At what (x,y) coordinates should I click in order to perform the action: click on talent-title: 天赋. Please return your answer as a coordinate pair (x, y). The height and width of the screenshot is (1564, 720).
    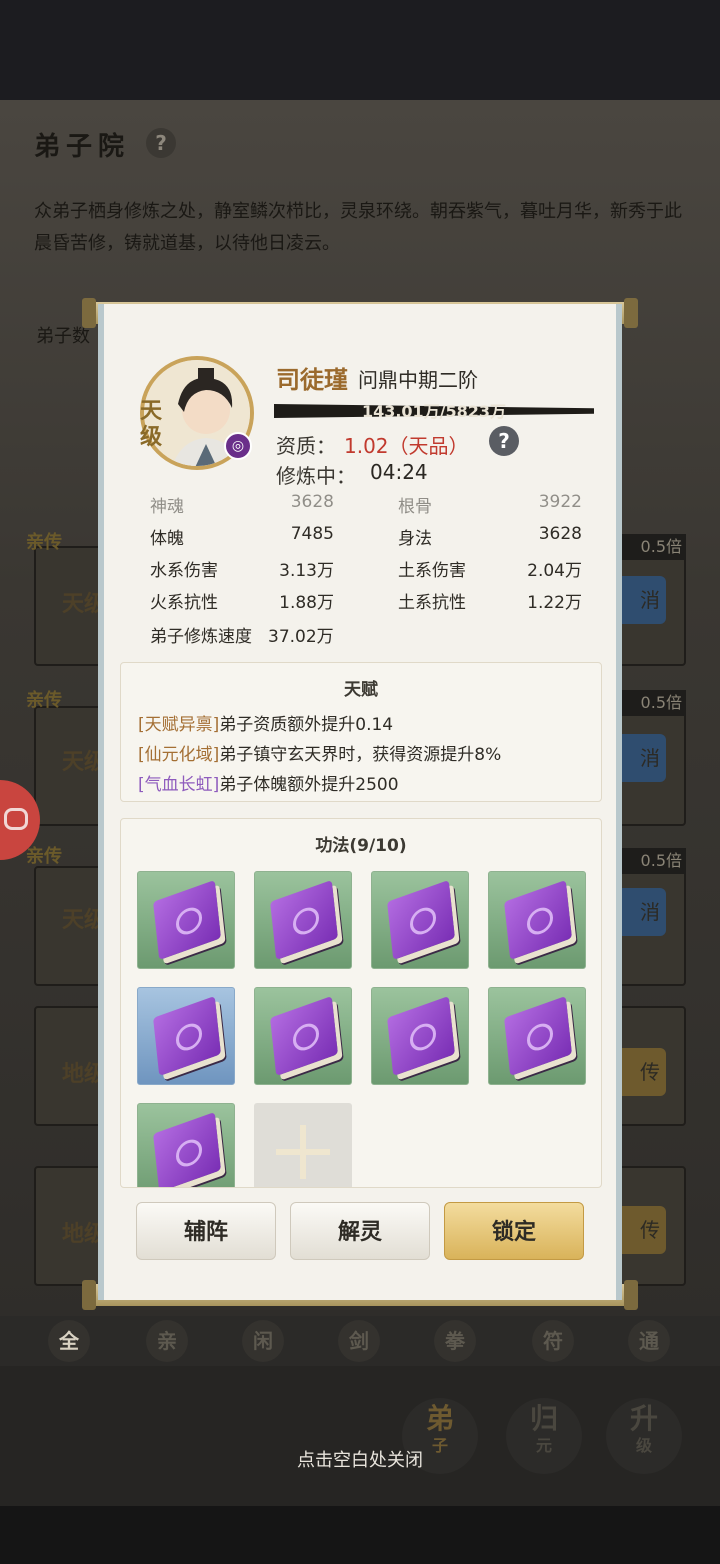
    Looking at the image, I should click on (361, 690).